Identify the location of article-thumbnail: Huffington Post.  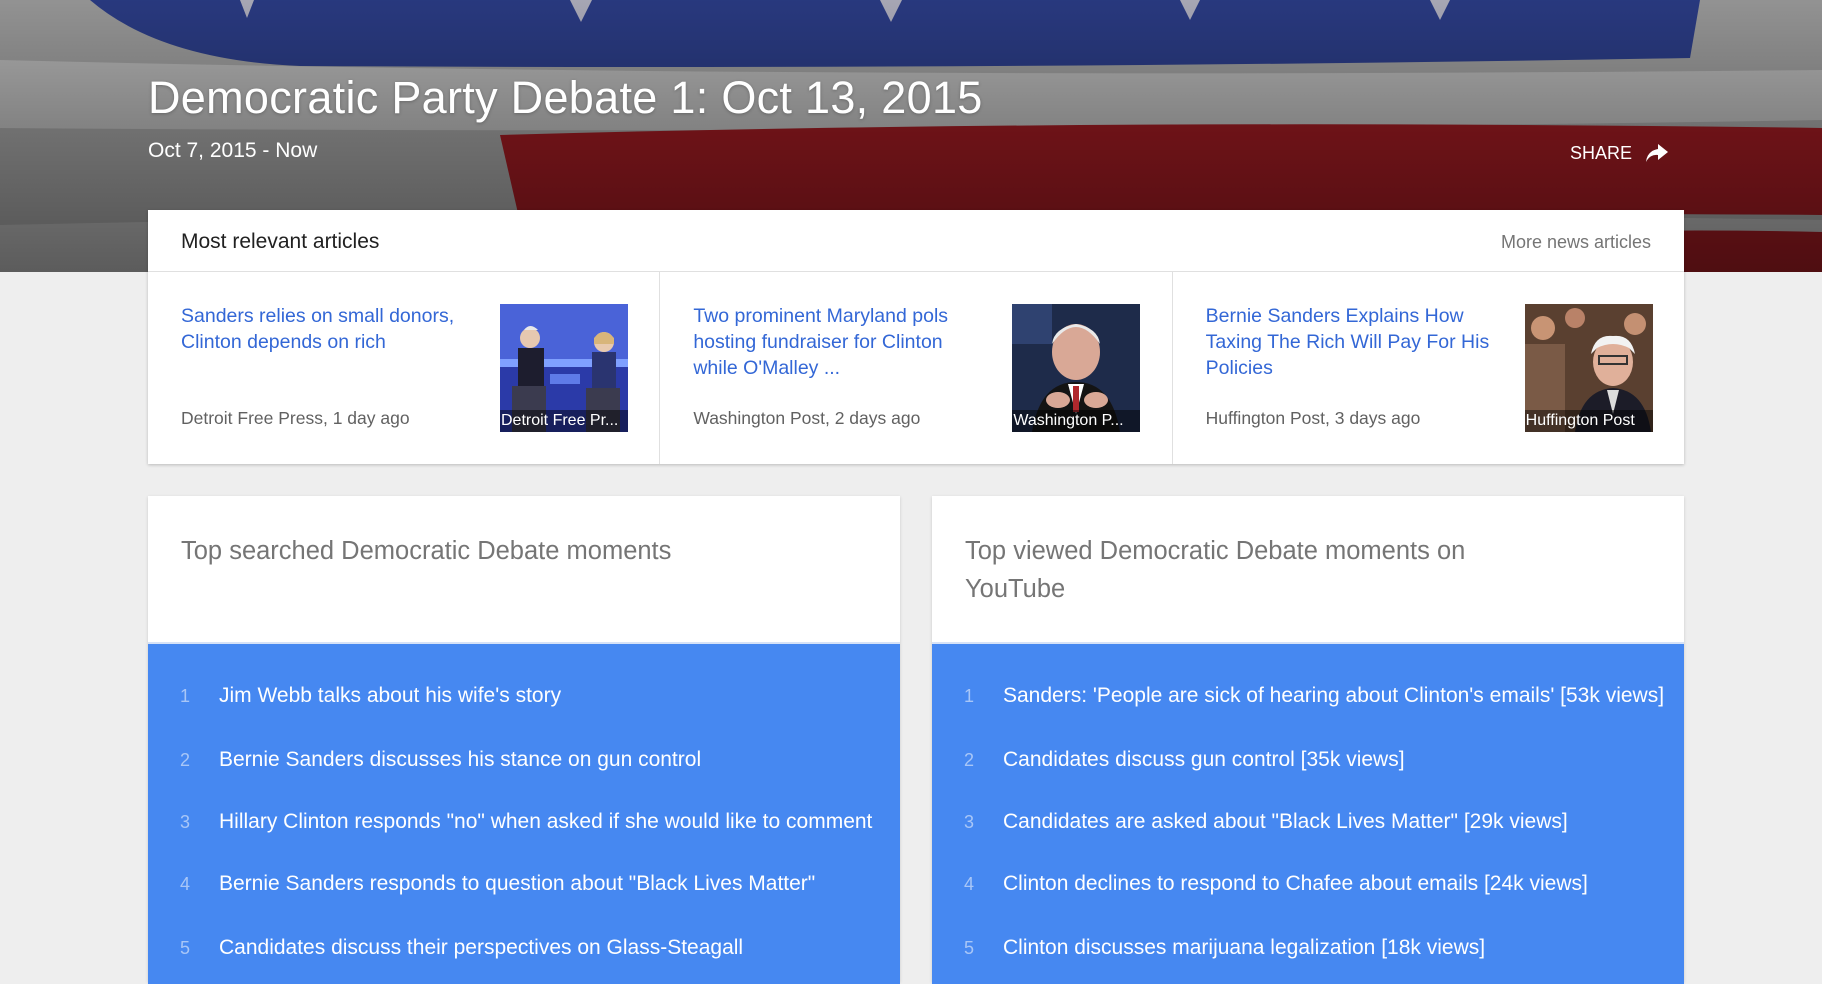
(1588, 368).